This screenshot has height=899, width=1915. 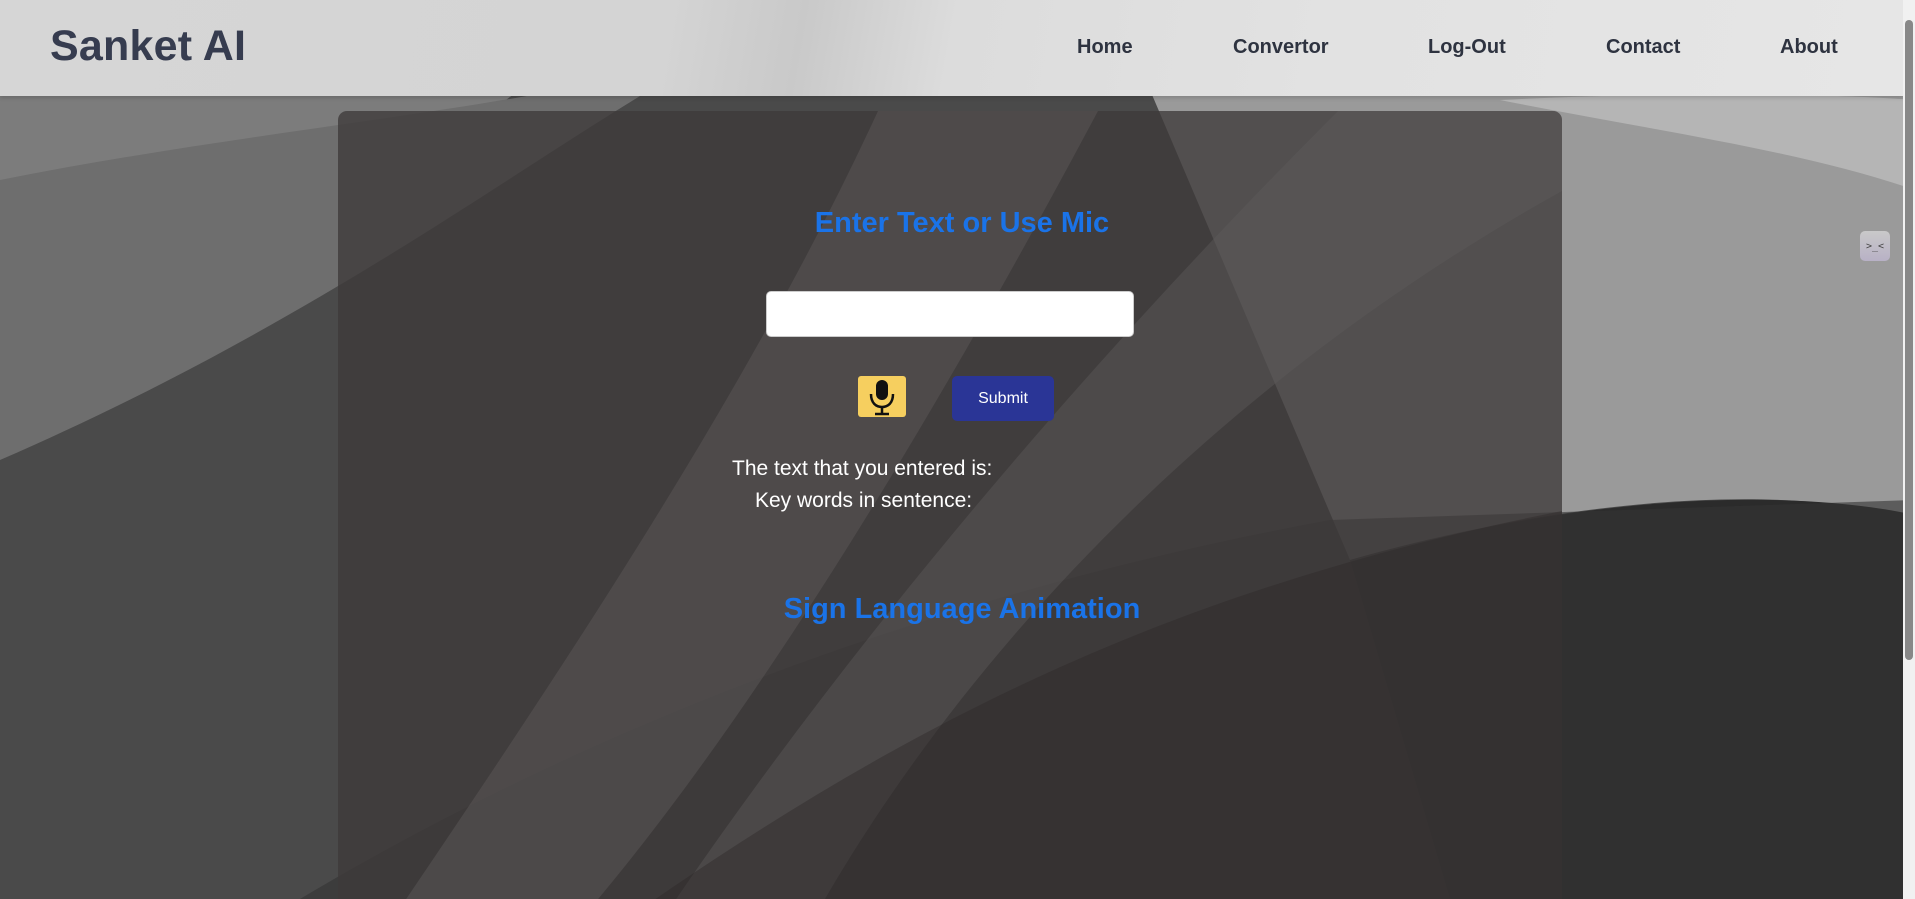 I want to click on microphone-icon, so click(x=882, y=397).